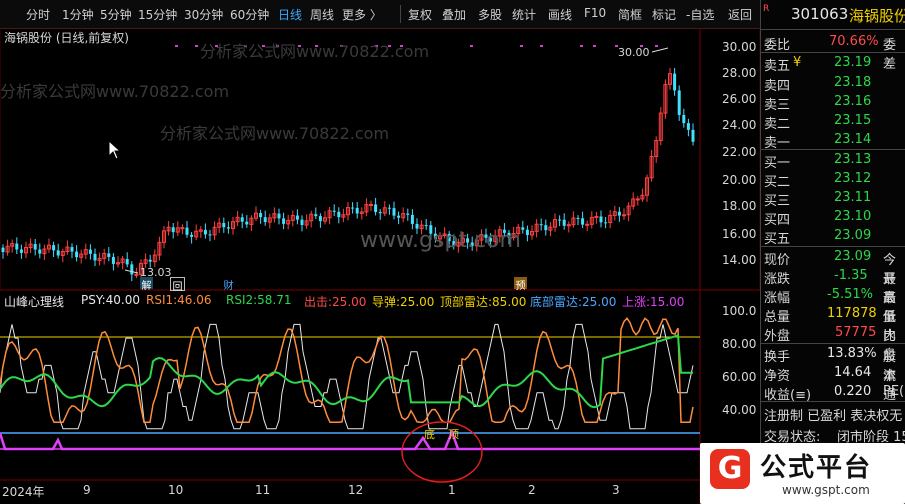 This screenshot has height=504, width=905. I want to click on back-button: 返回, so click(740, 14).